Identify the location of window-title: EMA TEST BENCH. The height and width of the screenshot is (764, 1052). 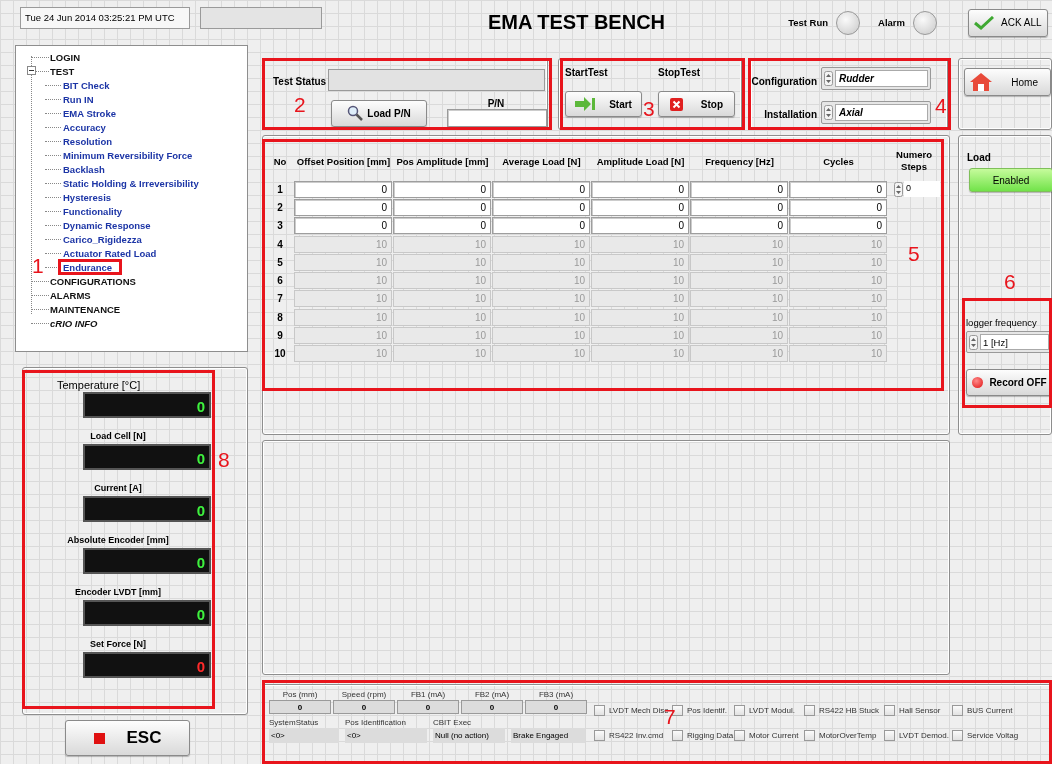
(577, 22).